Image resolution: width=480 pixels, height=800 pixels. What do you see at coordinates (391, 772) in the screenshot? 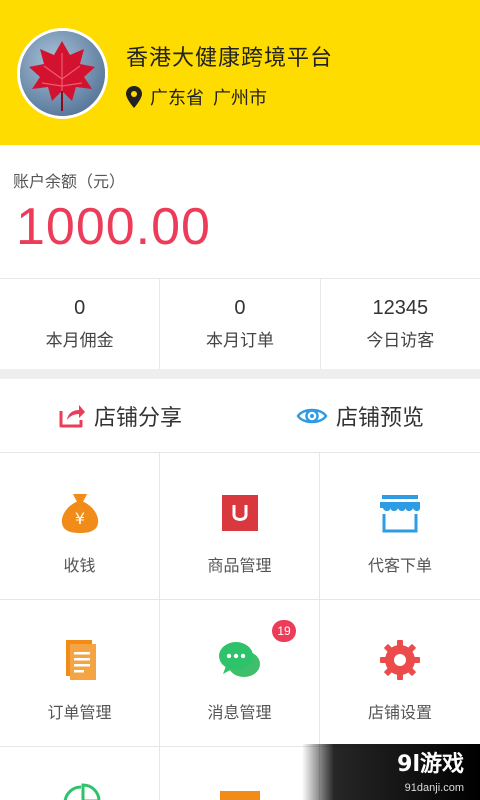
I see `watermark-logo: 9l游戏 91danji.com` at bounding box center [391, 772].